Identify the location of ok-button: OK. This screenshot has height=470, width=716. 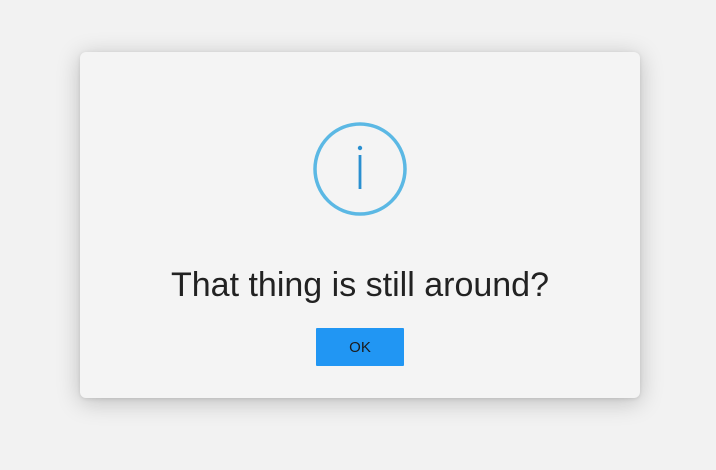
(360, 347).